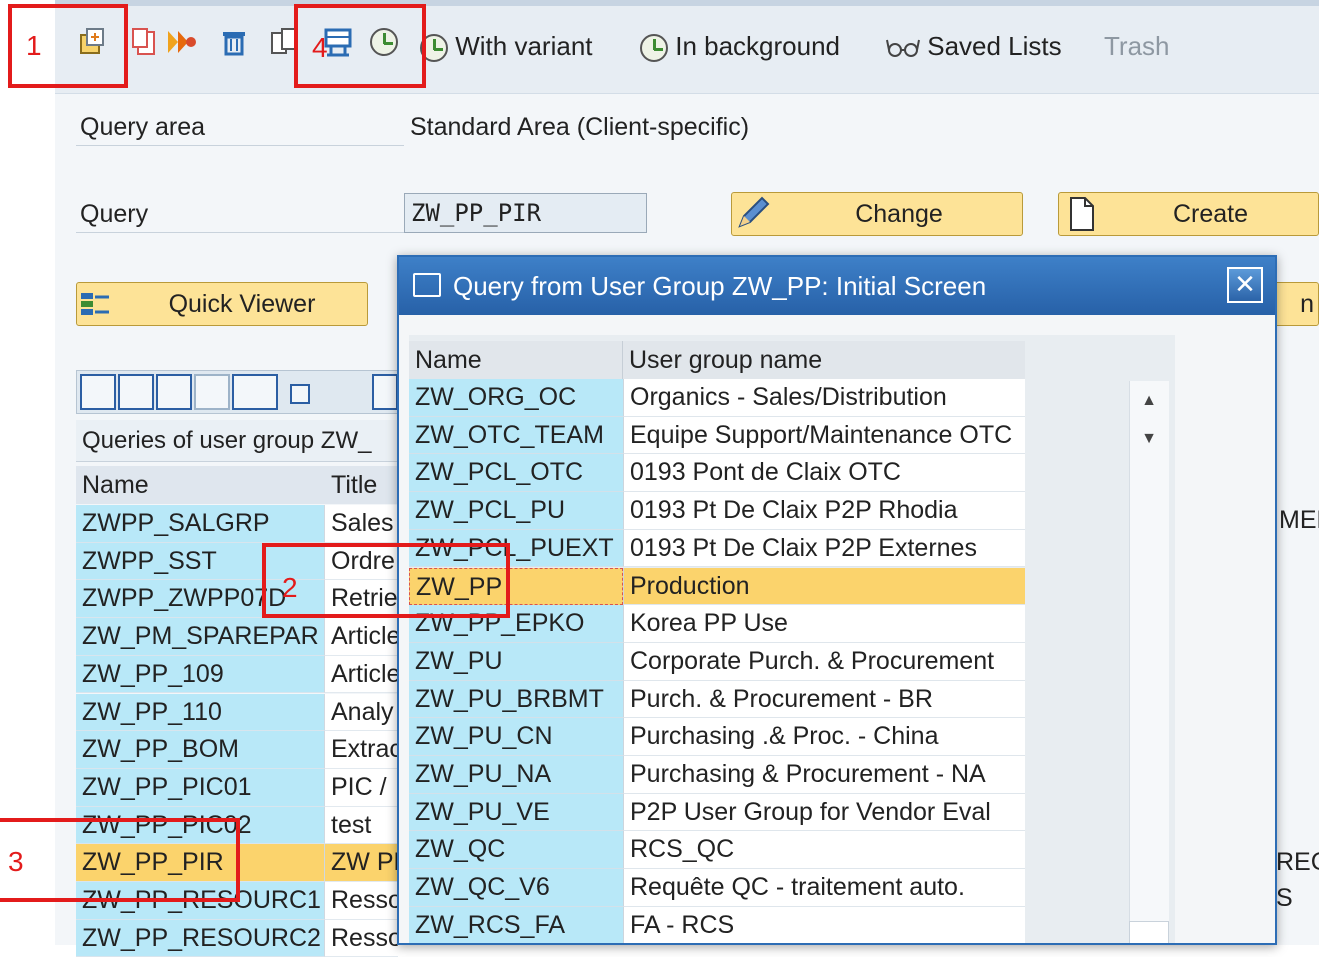  I want to click on query-title-cell: Sales, so click(361, 524).